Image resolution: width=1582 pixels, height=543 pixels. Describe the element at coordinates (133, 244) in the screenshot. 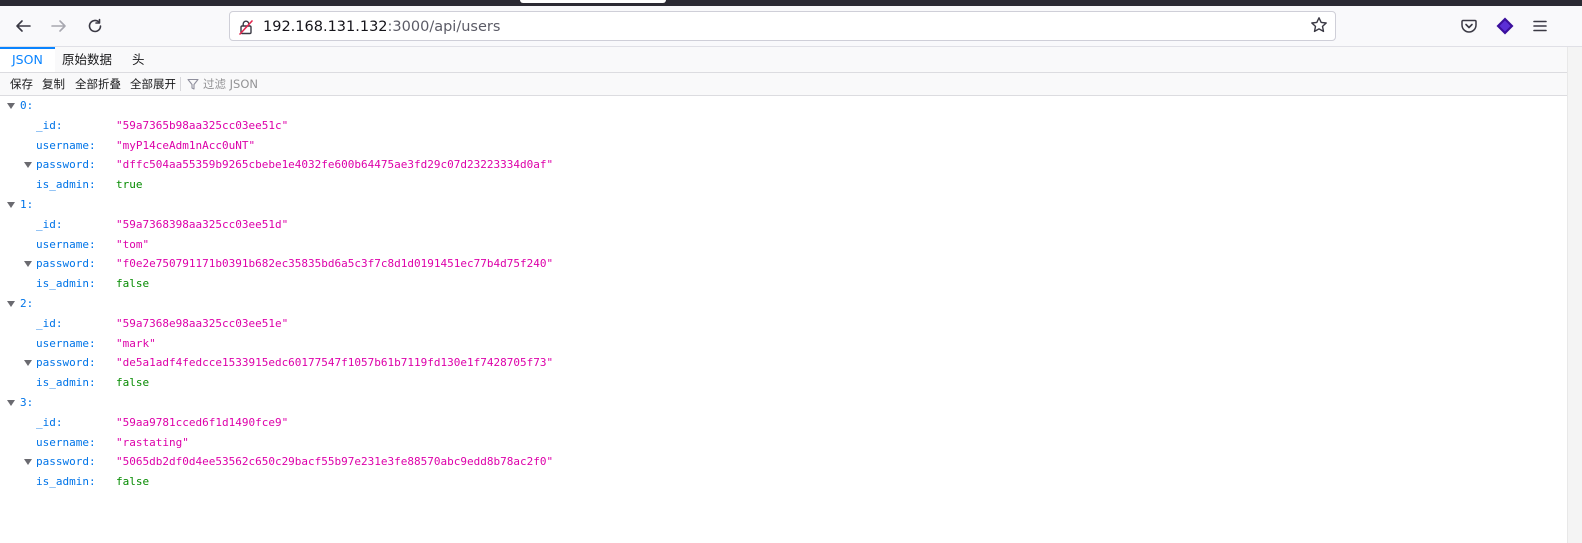

I see `field-value: "tom"` at that location.